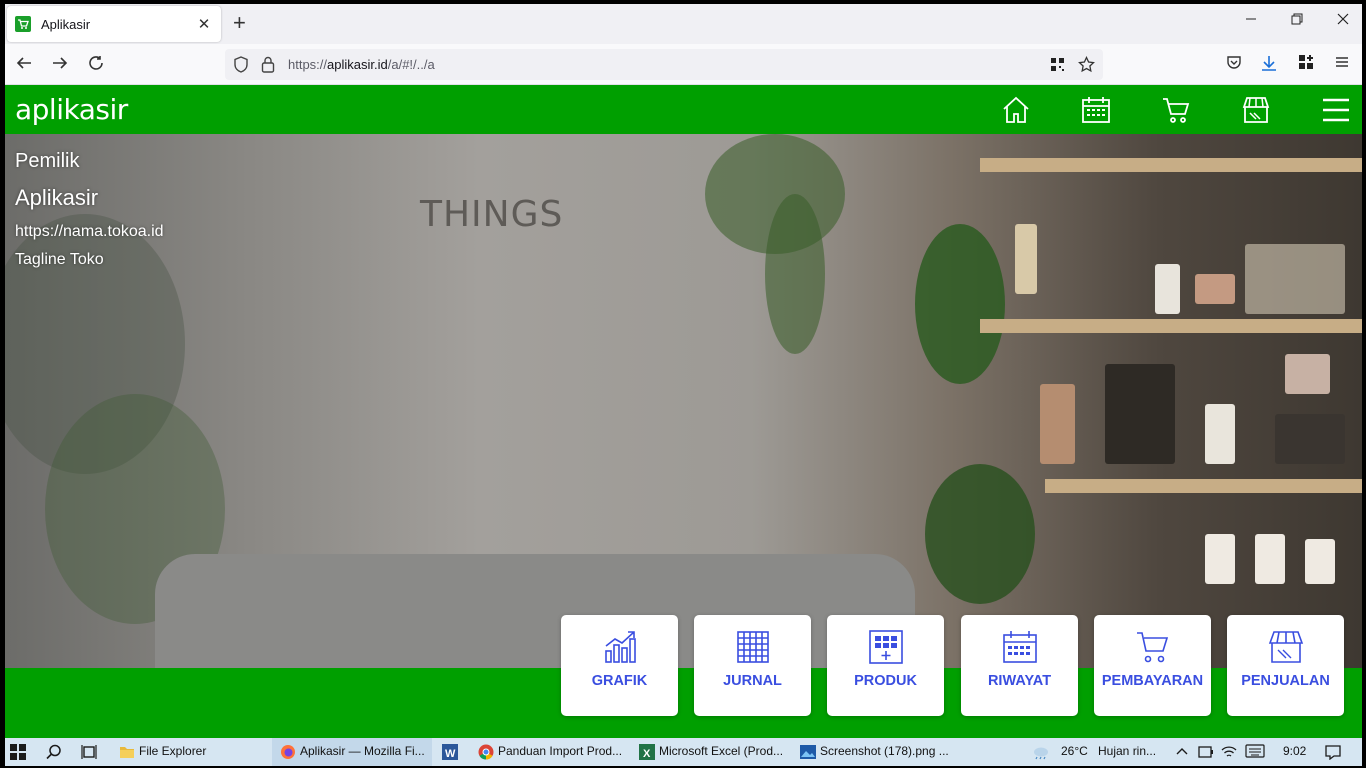  What do you see at coordinates (1074, 751) in the screenshot?
I see `weather-temperature: 26°C` at bounding box center [1074, 751].